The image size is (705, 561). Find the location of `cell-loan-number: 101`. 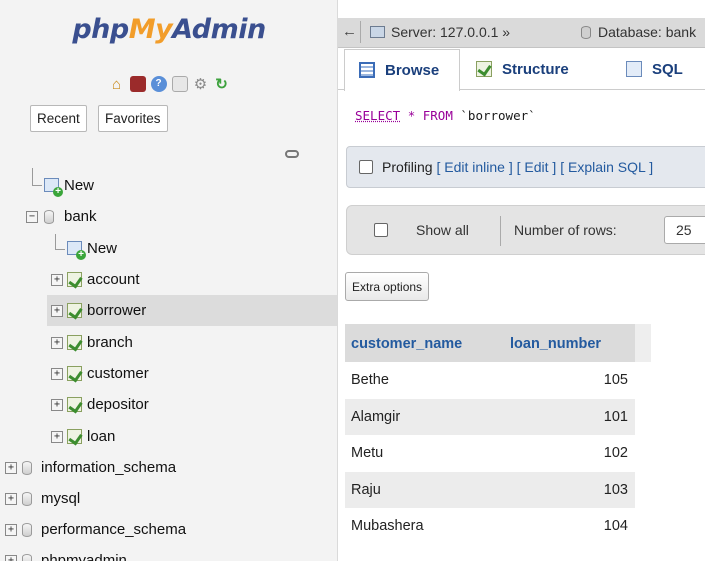

cell-loan-number: 101 is located at coordinates (569, 416).